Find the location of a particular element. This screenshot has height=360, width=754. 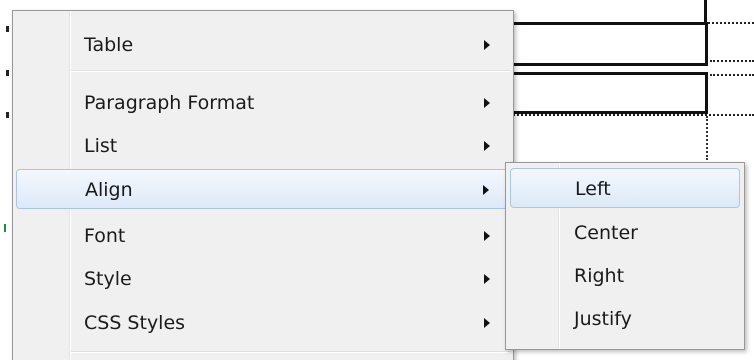

submenu-item-left: Left is located at coordinates (625, 188).